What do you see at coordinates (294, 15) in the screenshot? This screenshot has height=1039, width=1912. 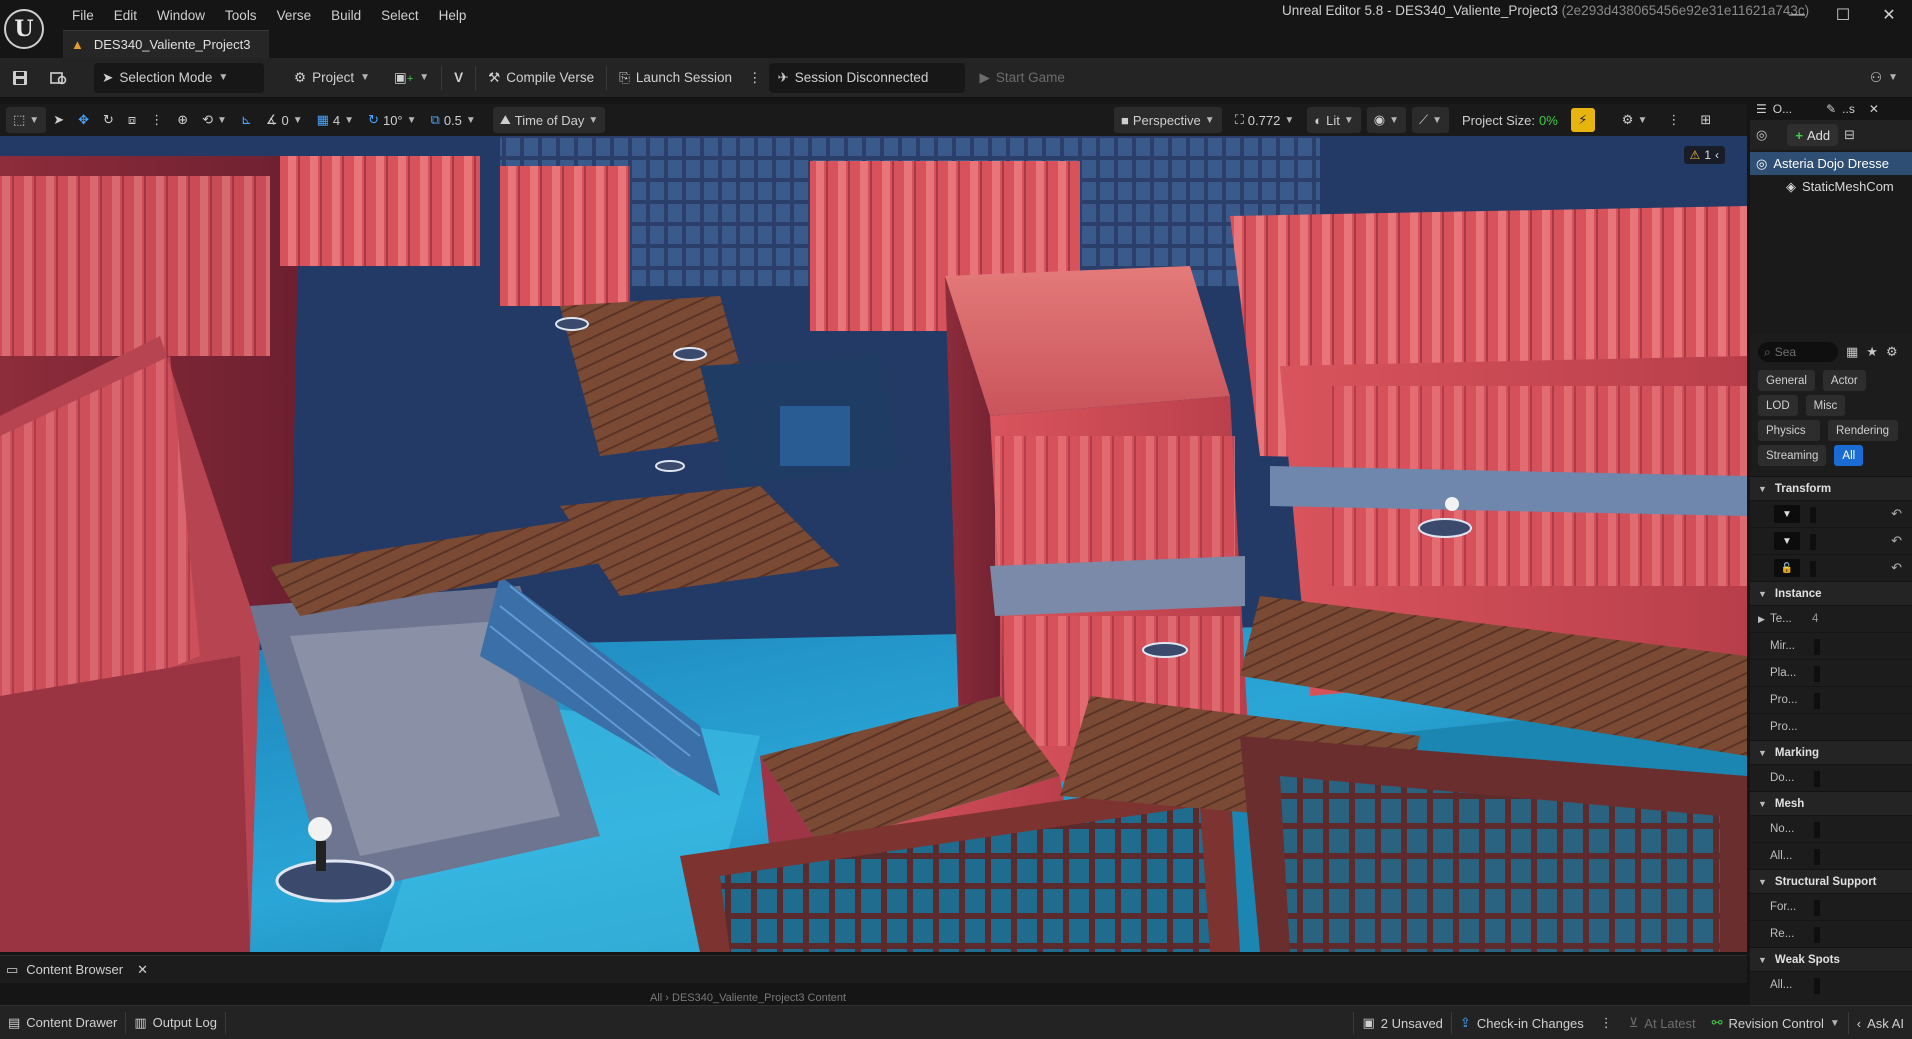 I see `menu-verse: Verse` at bounding box center [294, 15].